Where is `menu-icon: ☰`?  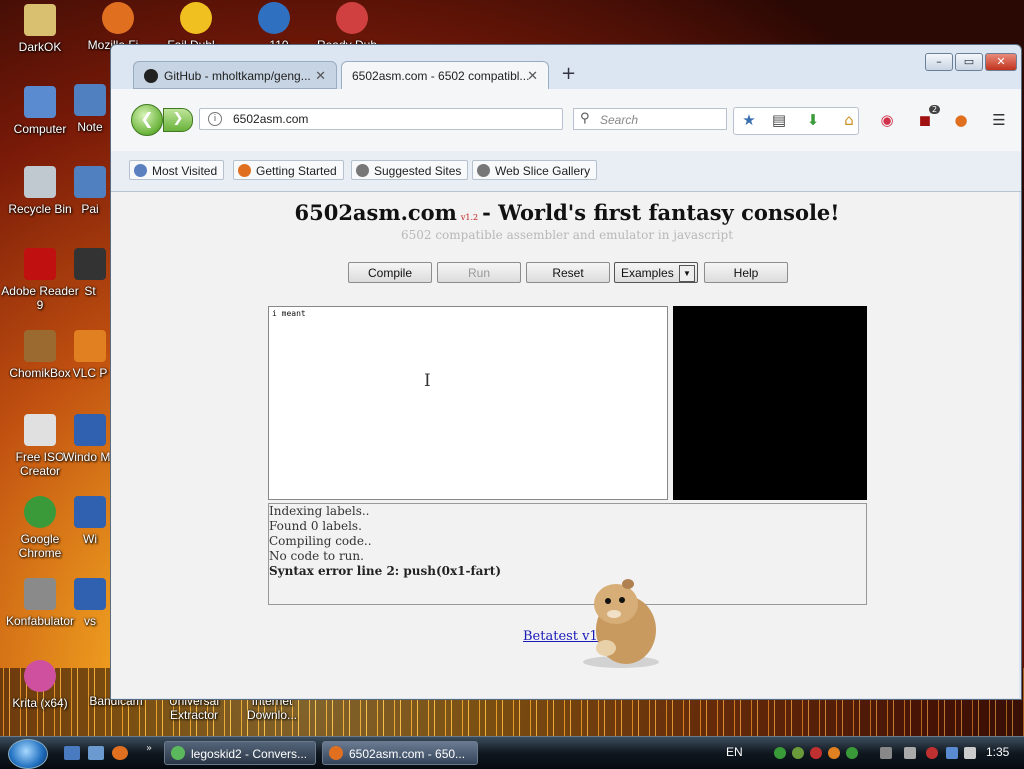 menu-icon: ☰ is located at coordinates (999, 120).